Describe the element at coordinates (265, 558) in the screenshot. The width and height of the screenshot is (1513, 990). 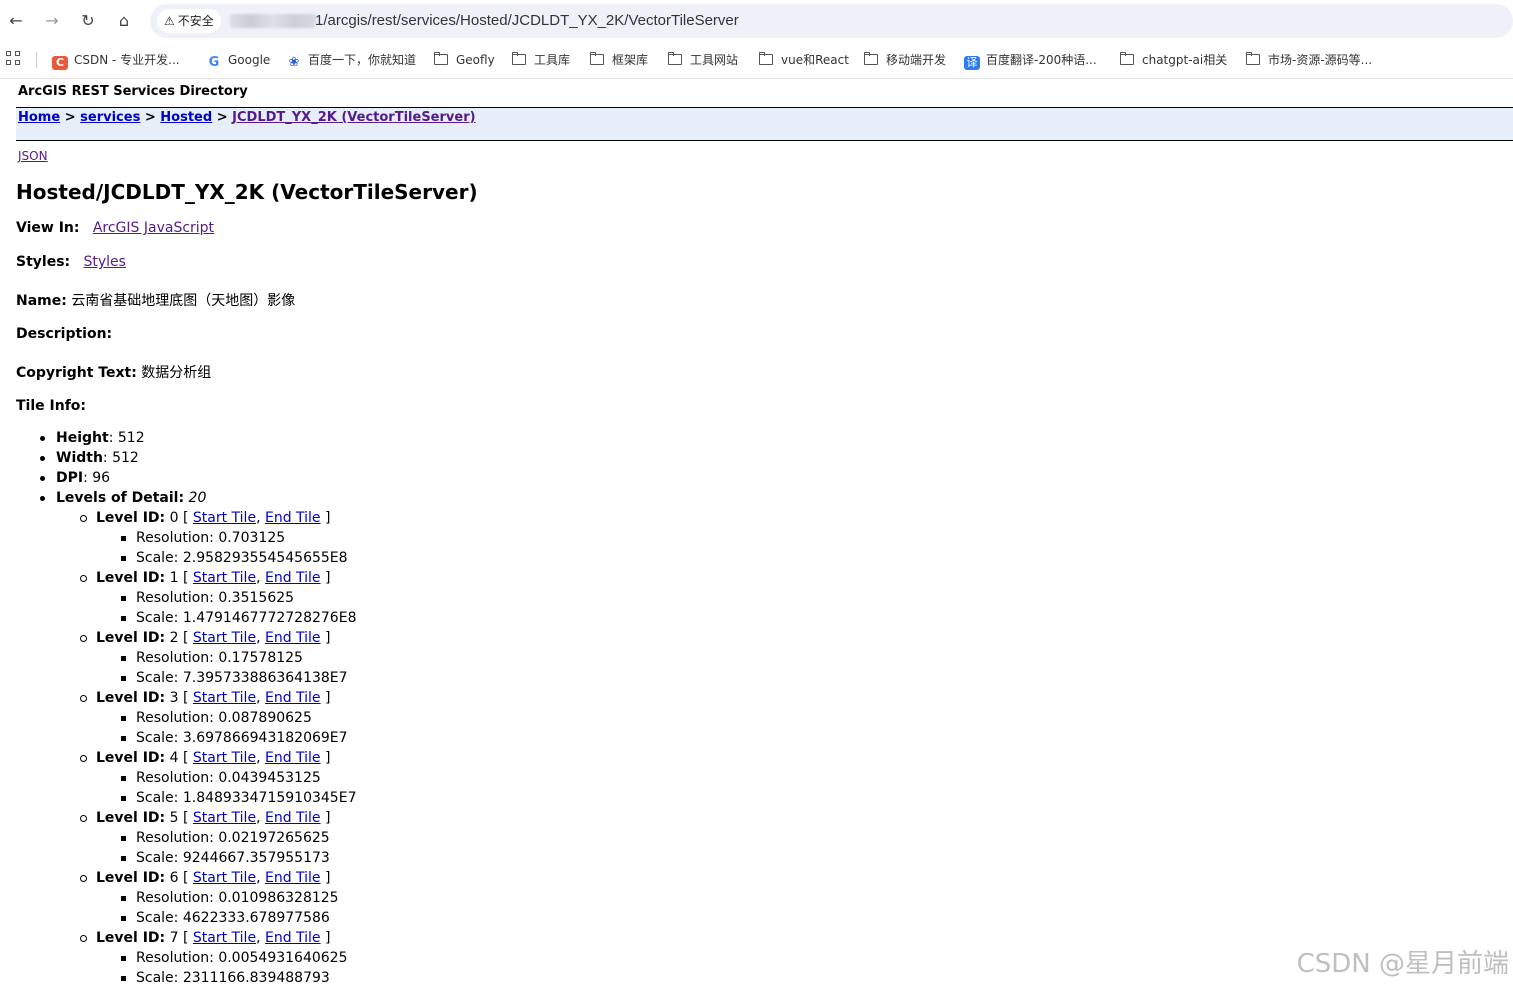
I see `scale-value: 2.958293554545655E8` at that location.